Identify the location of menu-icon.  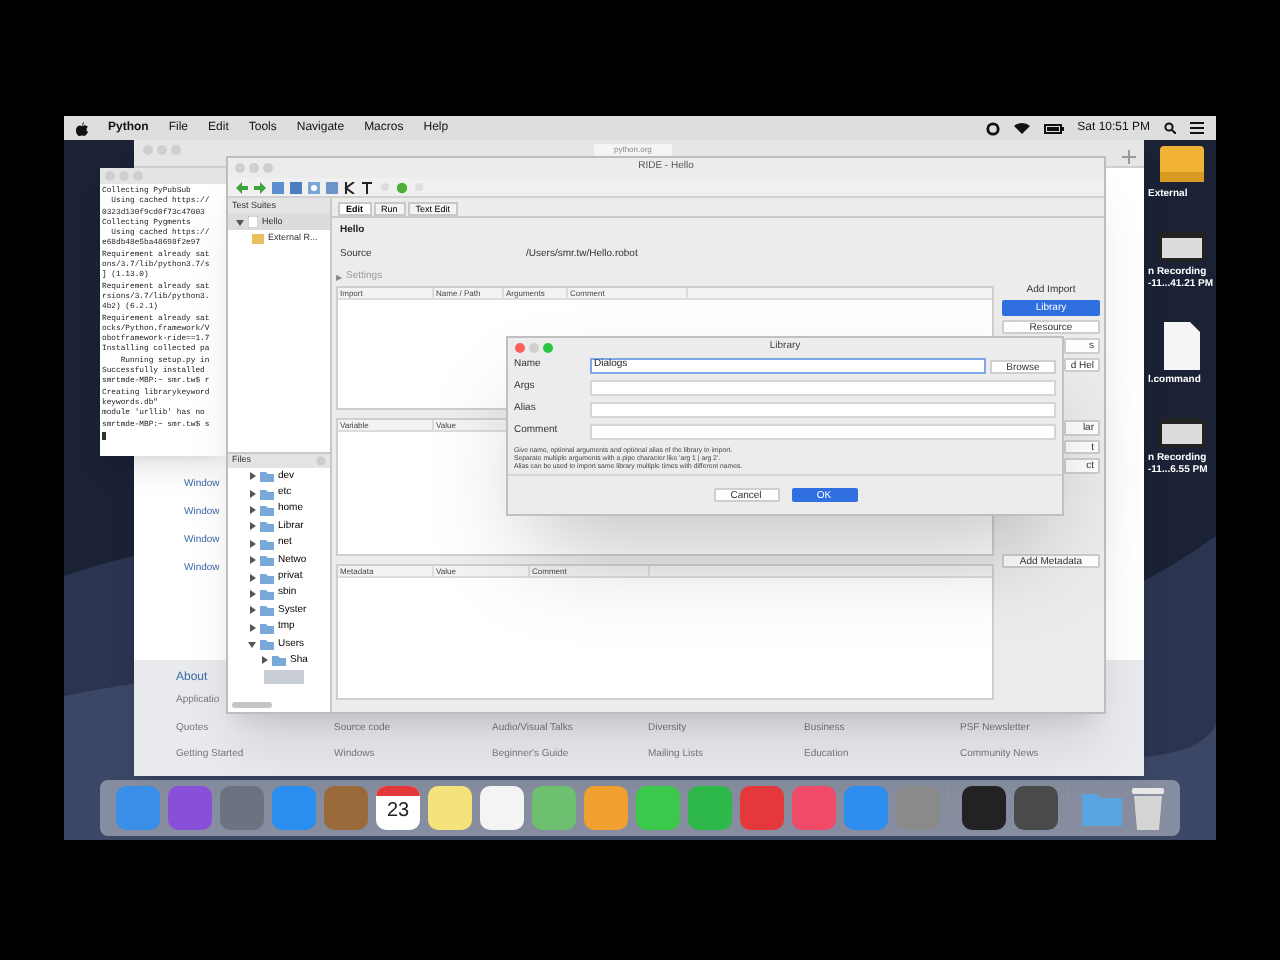
(1197, 128).